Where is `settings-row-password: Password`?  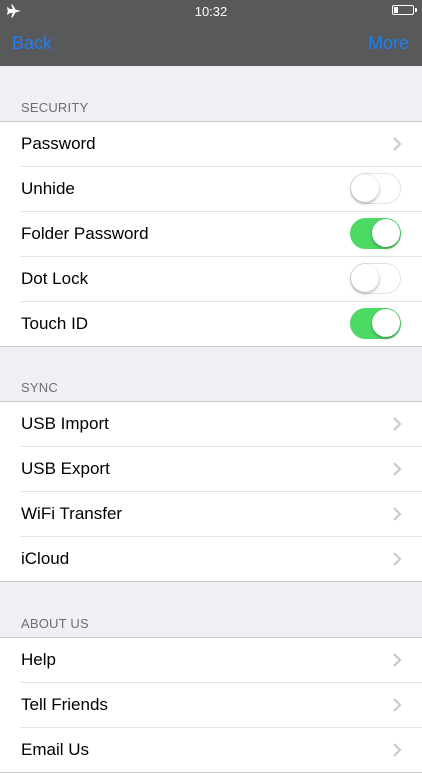 settings-row-password: Password is located at coordinates (221, 144).